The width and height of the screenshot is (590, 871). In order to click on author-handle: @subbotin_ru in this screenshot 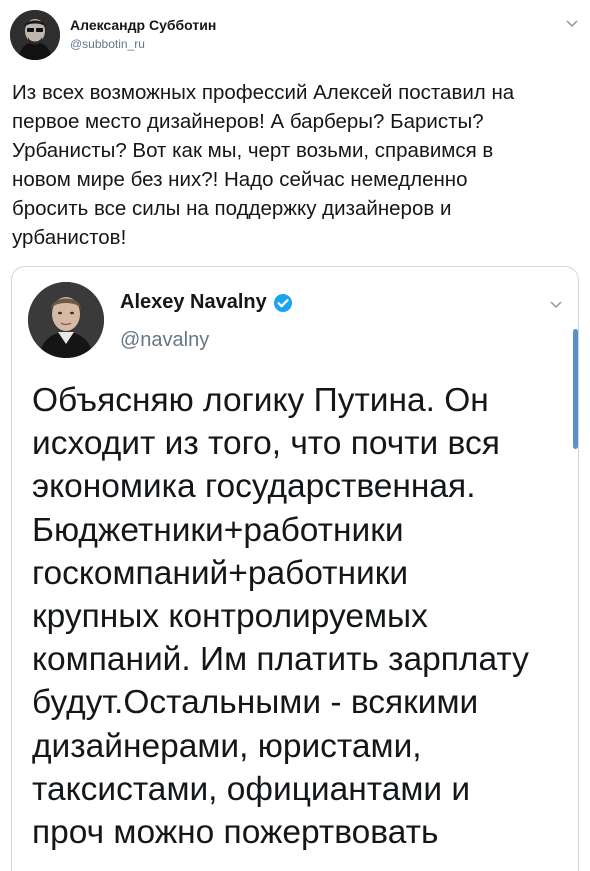, I will do `click(107, 44)`.